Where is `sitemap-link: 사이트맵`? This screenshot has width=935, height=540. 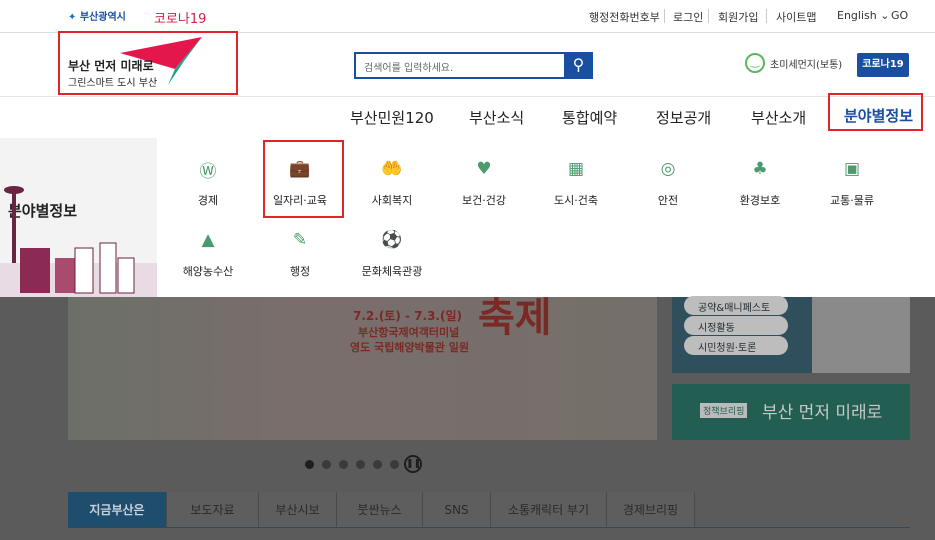
sitemap-link: 사이트맵 is located at coordinates (796, 17).